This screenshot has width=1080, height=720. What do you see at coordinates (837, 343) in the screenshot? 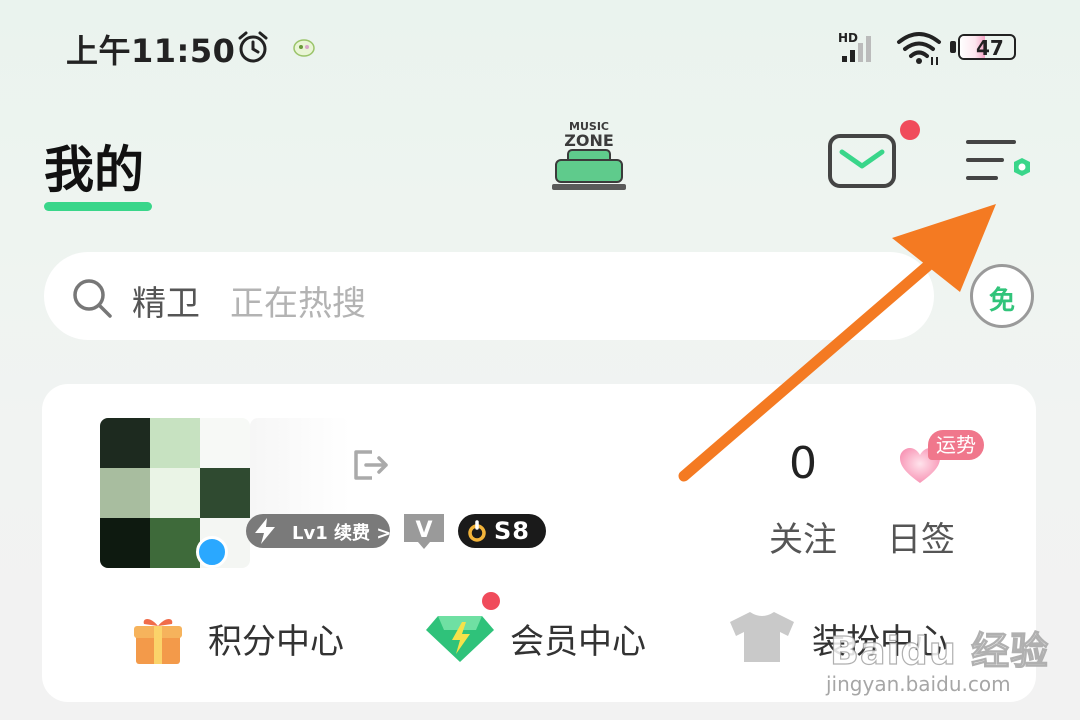
I see `annotation-arrow-icon` at bounding box center [837, 343].